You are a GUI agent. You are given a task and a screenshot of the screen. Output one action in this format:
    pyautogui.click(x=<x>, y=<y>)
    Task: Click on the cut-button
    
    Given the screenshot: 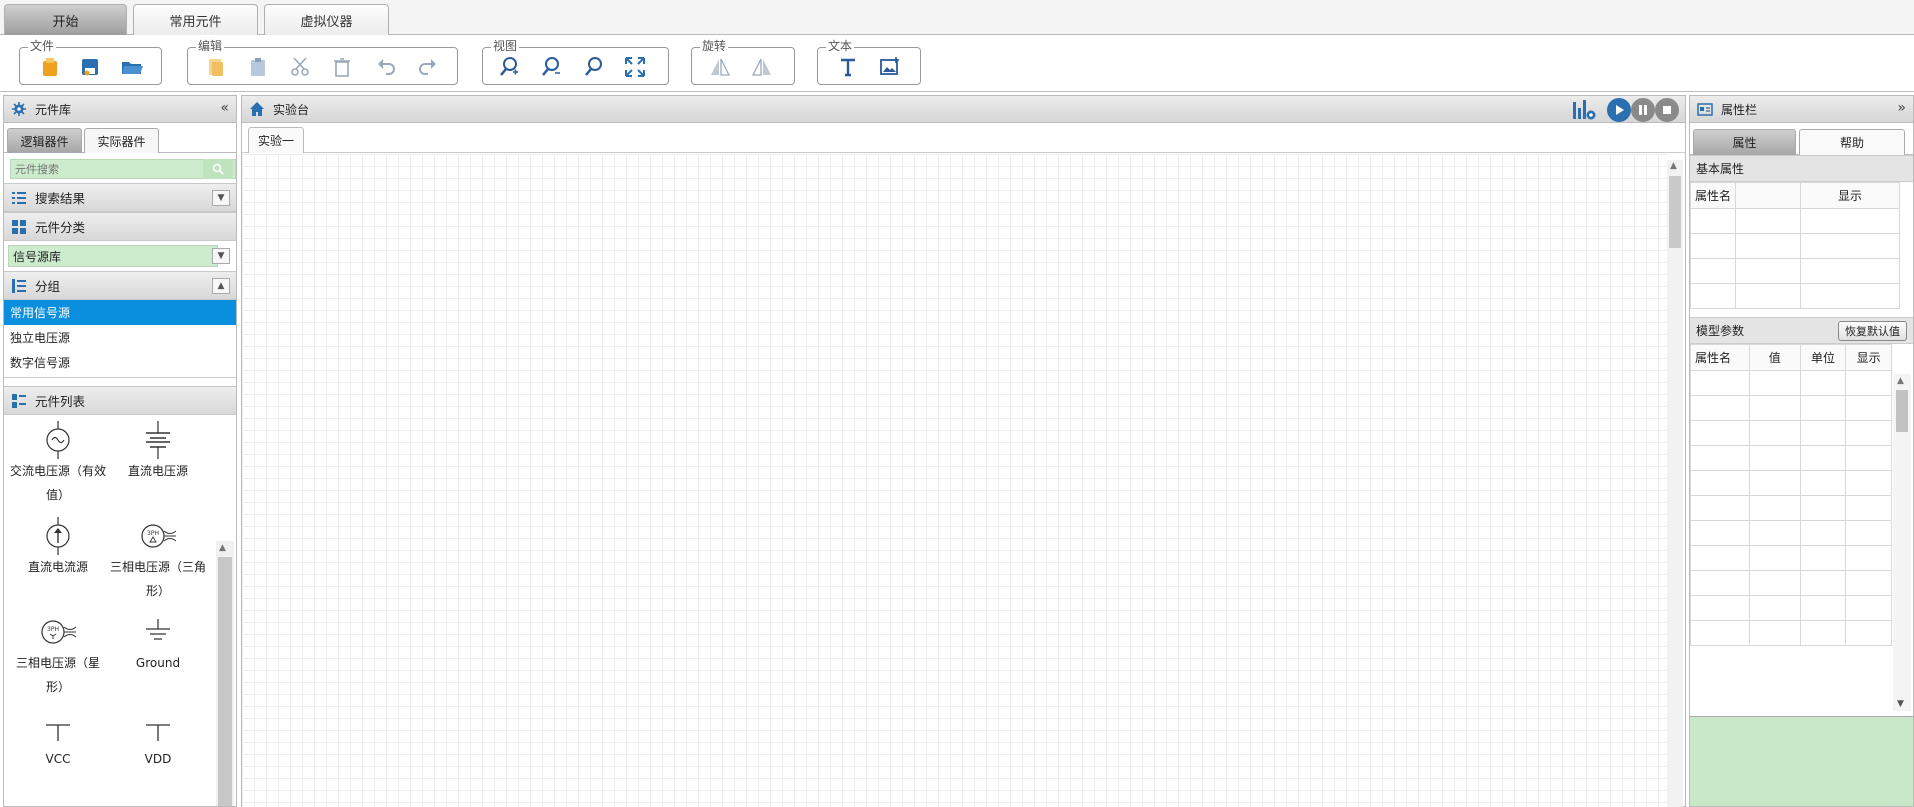 What is the action you would take?
    pyautogui.click(x=300, y=67)
    